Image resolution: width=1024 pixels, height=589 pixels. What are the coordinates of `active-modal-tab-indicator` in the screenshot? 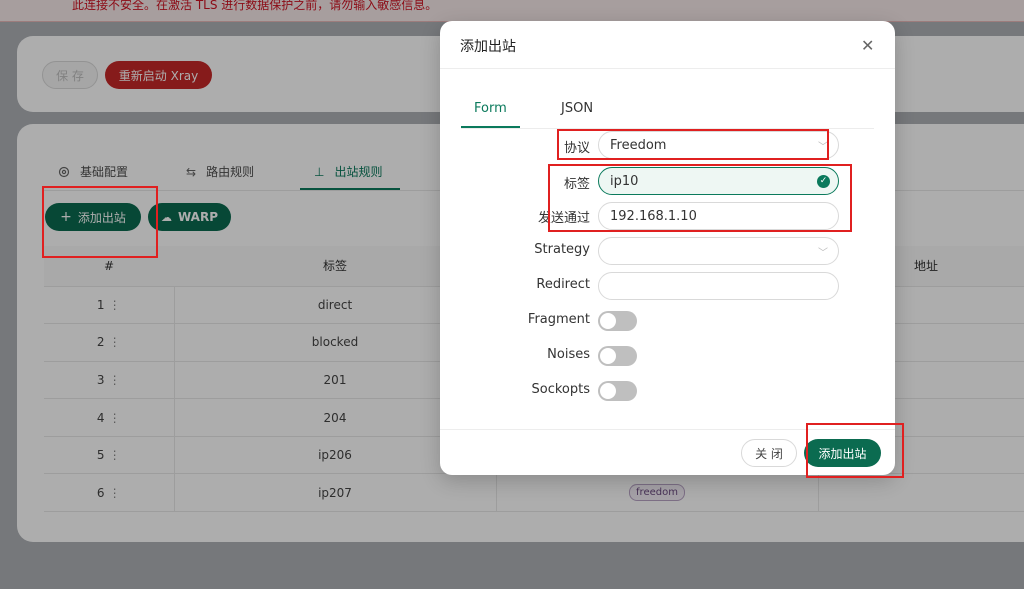 It's located at (490, 127).